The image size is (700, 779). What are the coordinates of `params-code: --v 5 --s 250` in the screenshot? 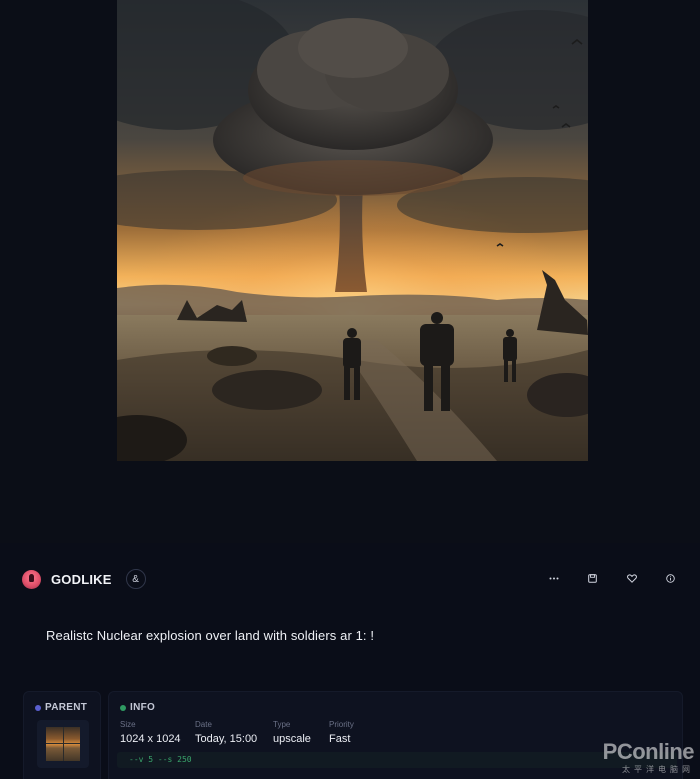 It's located at (397, 760).